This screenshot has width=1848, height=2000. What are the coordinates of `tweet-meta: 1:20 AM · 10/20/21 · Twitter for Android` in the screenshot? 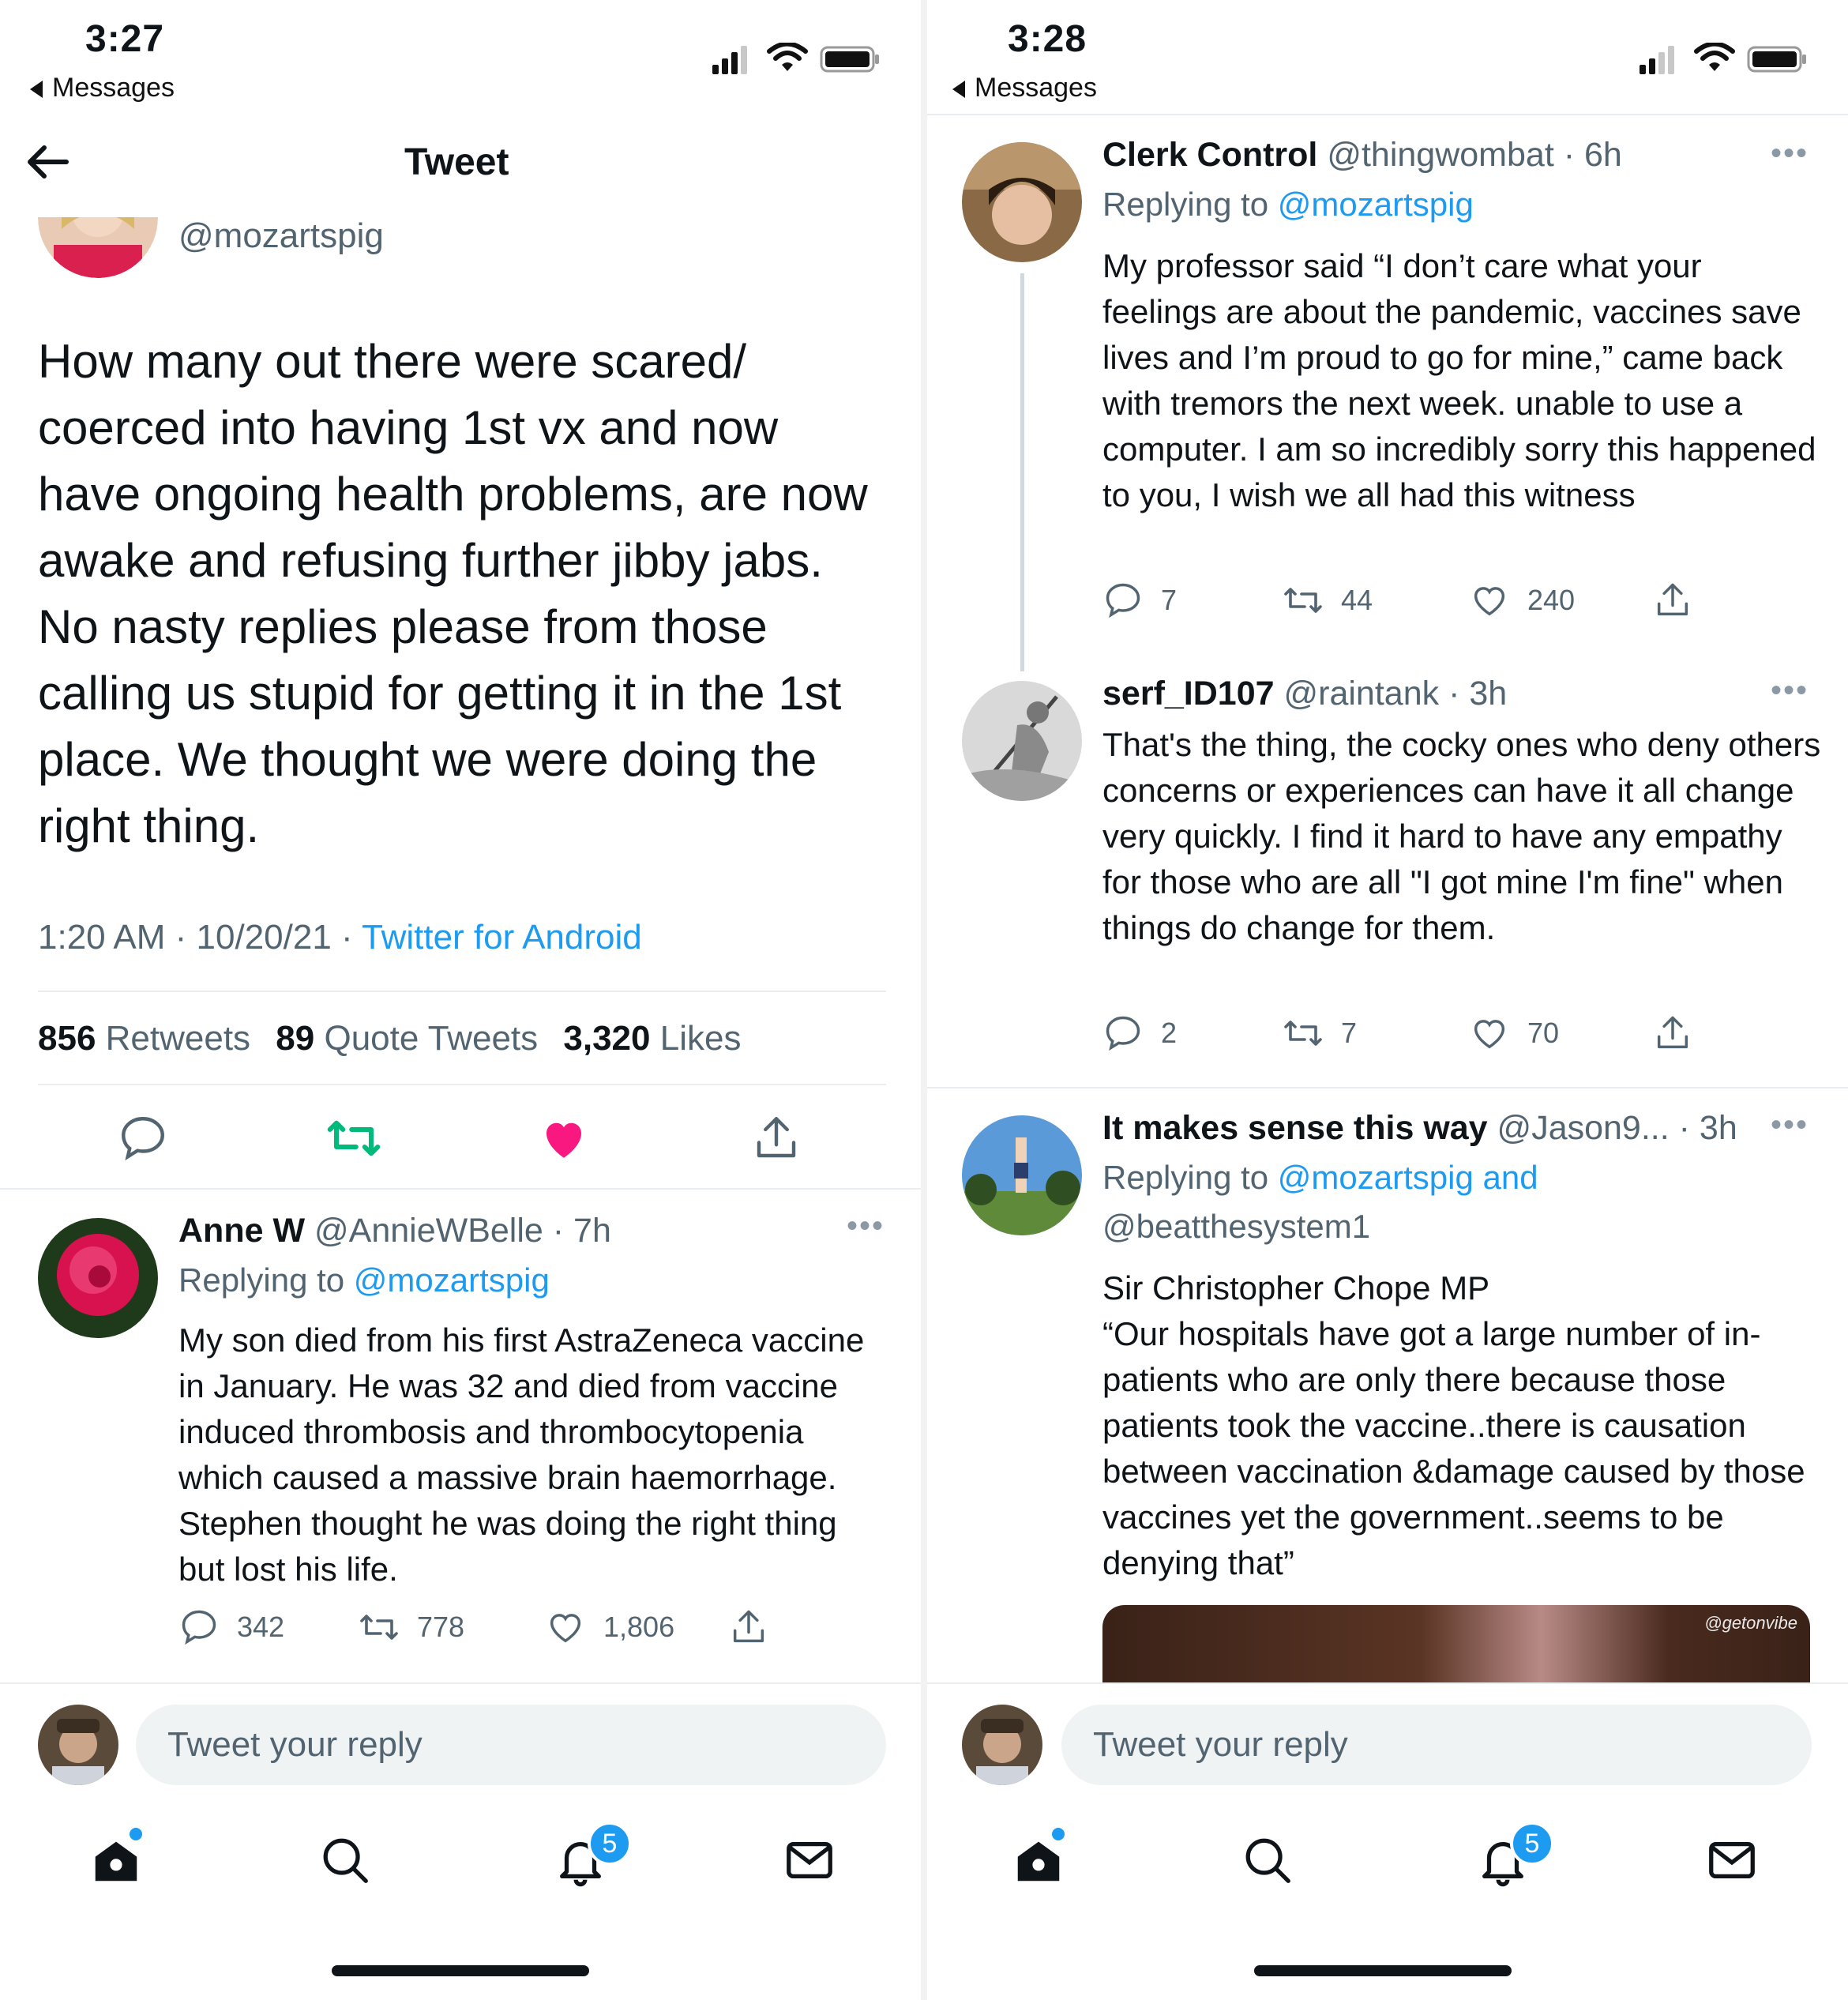 It's located at (340, 937).